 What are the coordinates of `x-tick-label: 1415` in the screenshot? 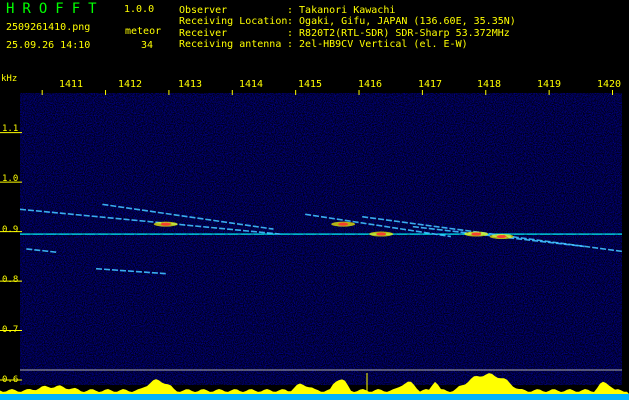 It's located at (310, 84).